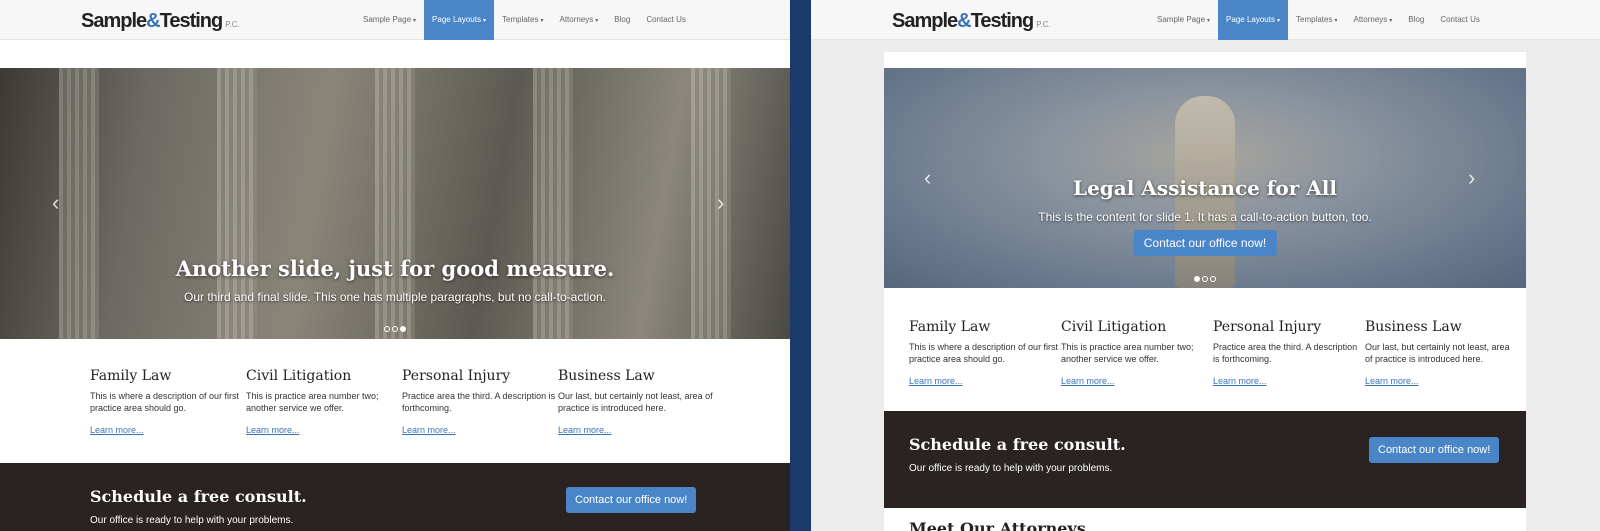  Describe the element at coordinates (1205, 60) in the screenshot. I see `content-container-top` at that location.